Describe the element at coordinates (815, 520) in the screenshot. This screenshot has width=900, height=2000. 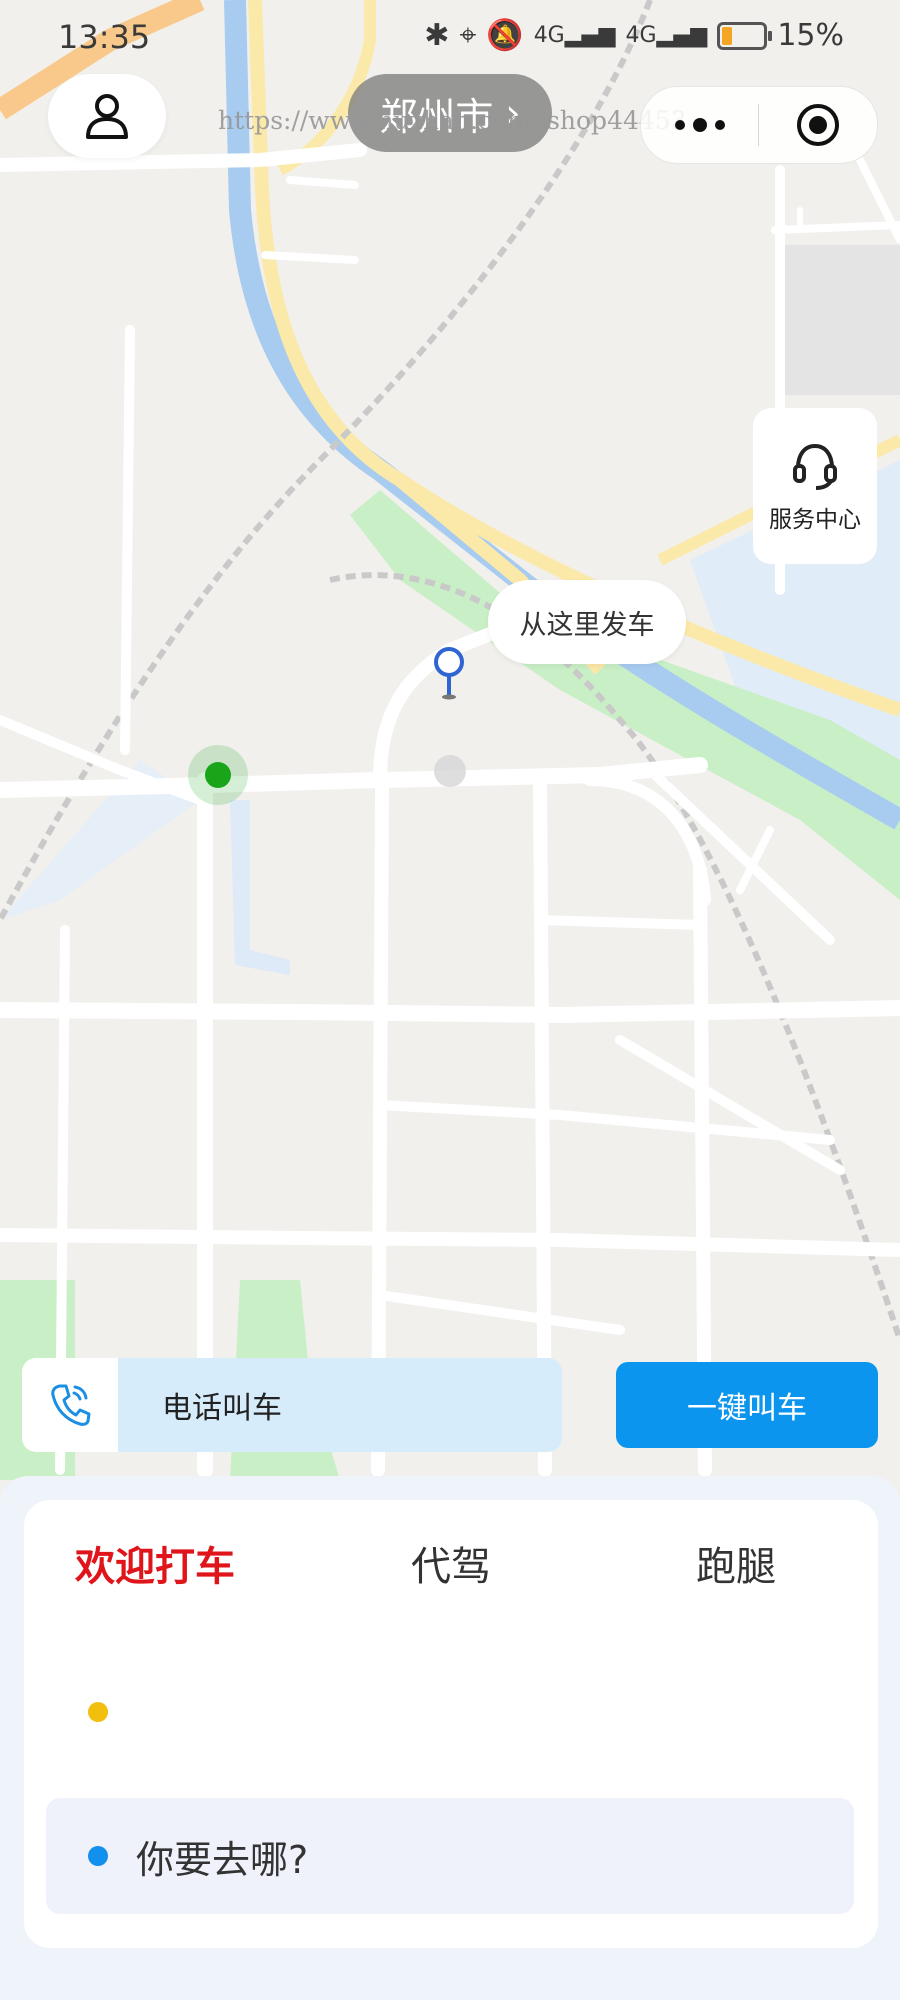
I see `service-center-label: 服务中心` at that location.